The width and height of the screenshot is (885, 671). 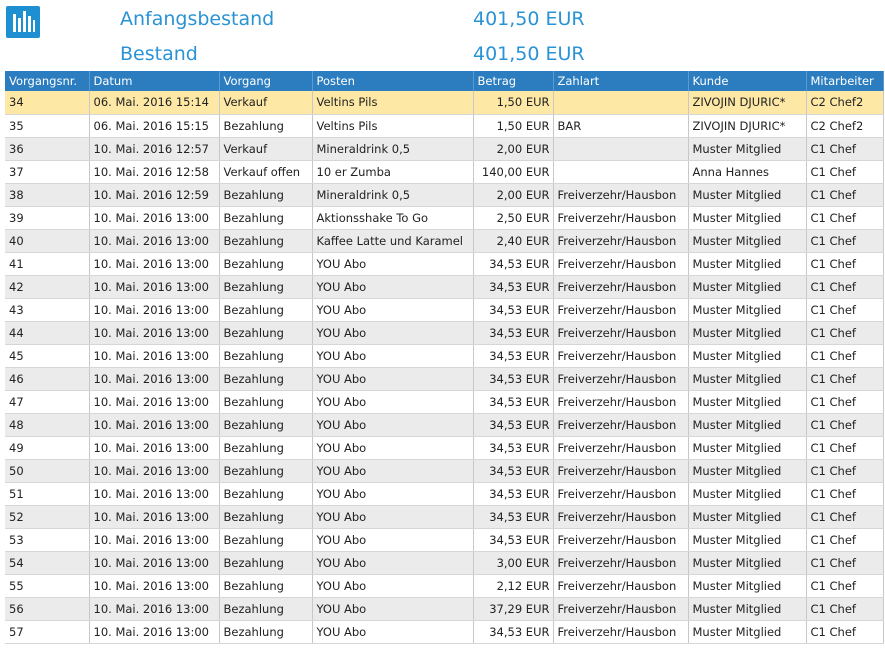 What do you see at coordinates (513, 195) in the screenshot?
I see `col-betrag-cell: 2,00 EUR` at bounding box center [513, 195].